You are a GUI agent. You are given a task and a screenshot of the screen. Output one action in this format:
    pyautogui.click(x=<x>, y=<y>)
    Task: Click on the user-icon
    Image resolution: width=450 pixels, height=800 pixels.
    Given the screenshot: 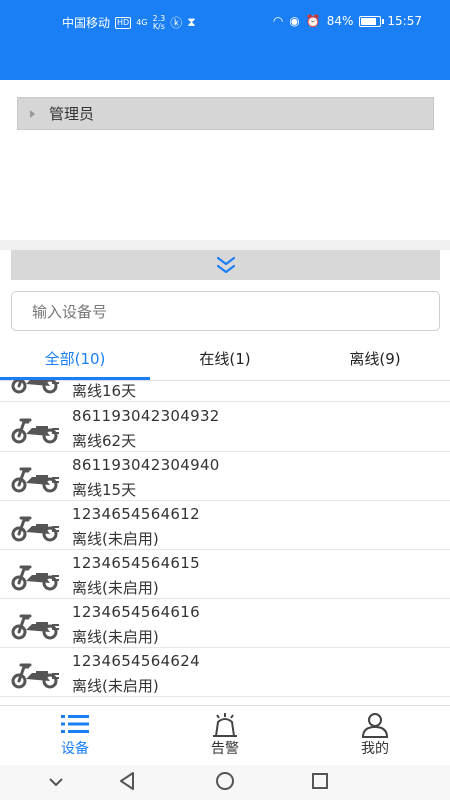 What is the action you would take?
    pyautogui.click(x=375, y=725)
    